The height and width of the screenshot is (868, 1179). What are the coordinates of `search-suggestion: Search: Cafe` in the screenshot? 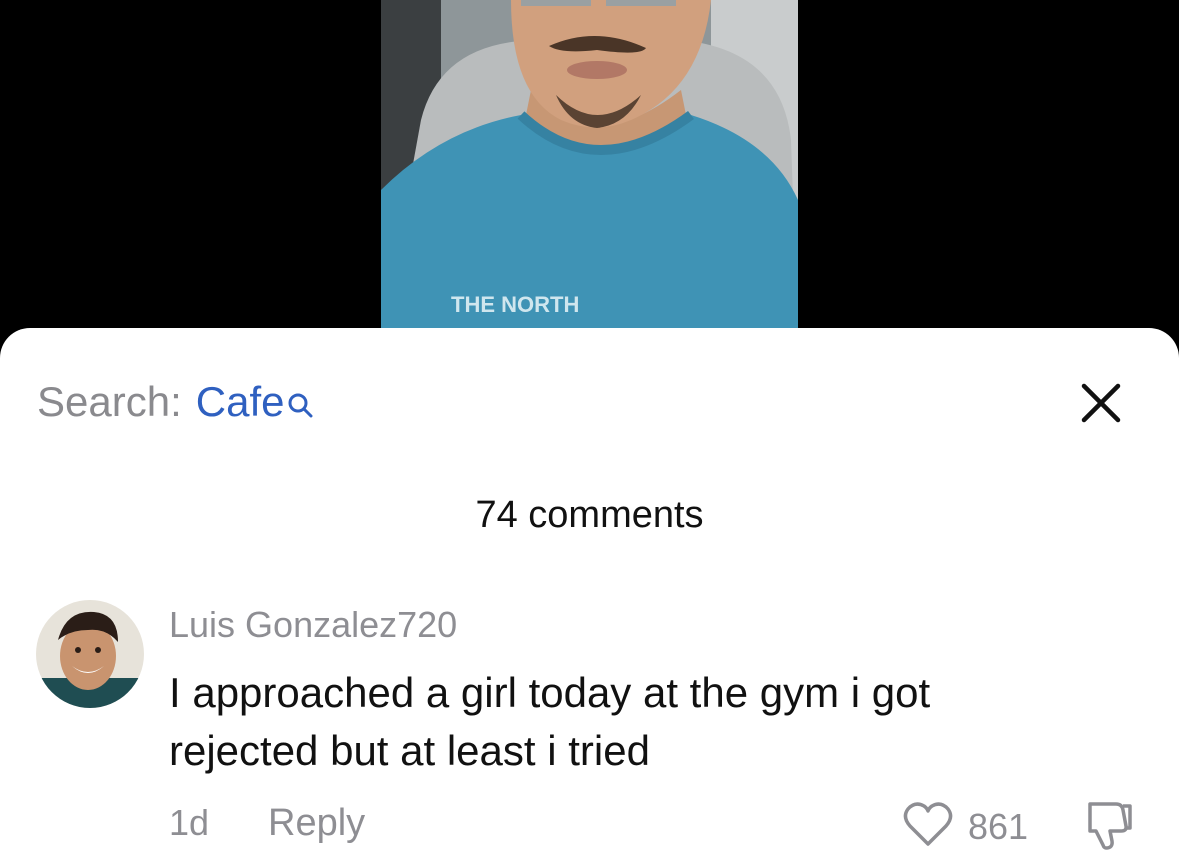 It's located at (175, 403).